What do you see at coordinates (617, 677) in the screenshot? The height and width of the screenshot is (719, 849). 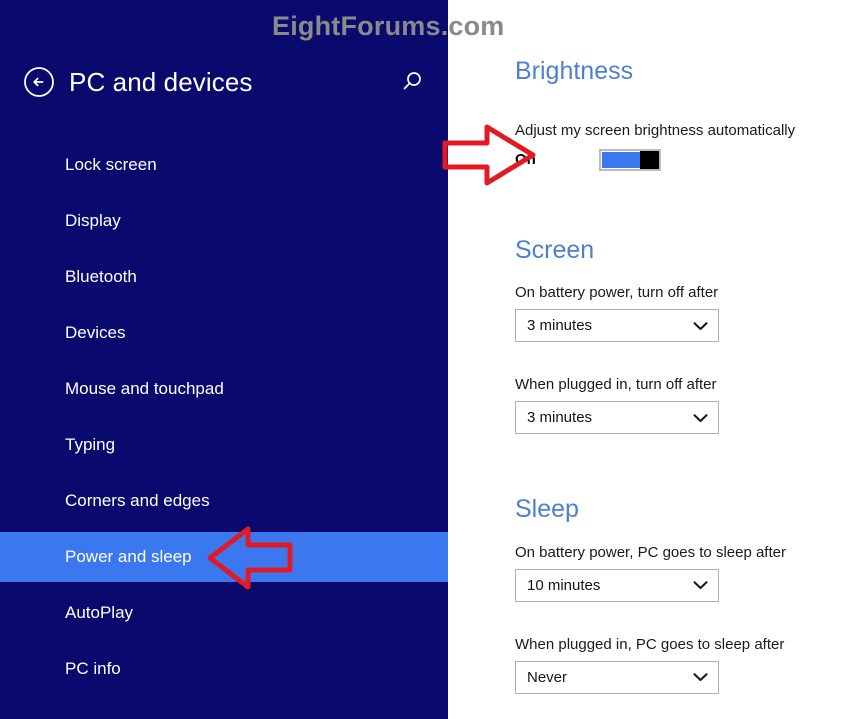 I see `sleep-plugged-select: Never` at bounding box center [617, 677].